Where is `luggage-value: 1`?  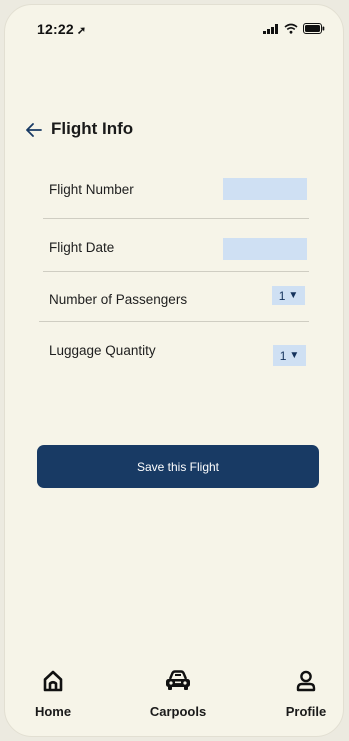 luggage-value: 1 is located at coordinates (283, 355).